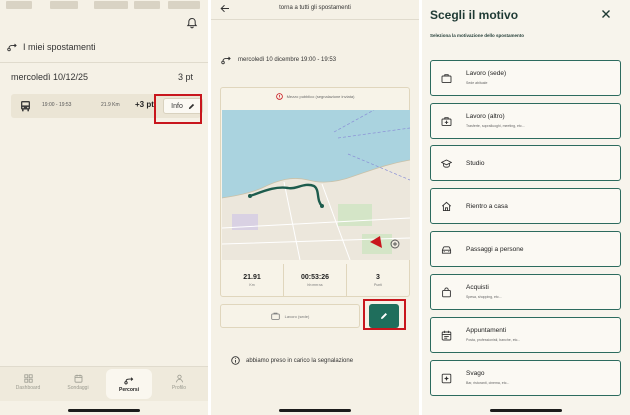 The image size is (630, 415). Describe the element at coordinates (28, 378) in the screenshot. I see `dashboard-icon` at that location.